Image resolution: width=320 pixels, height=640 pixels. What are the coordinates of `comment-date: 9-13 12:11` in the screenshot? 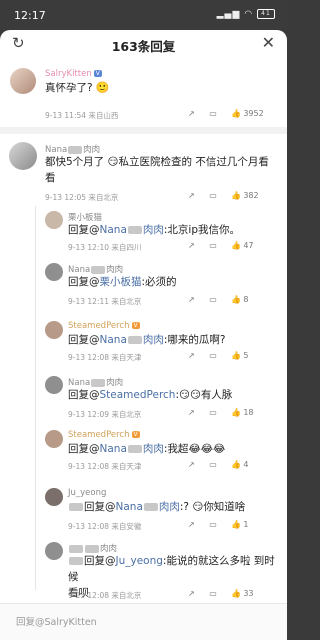 It's located at (89, 301).